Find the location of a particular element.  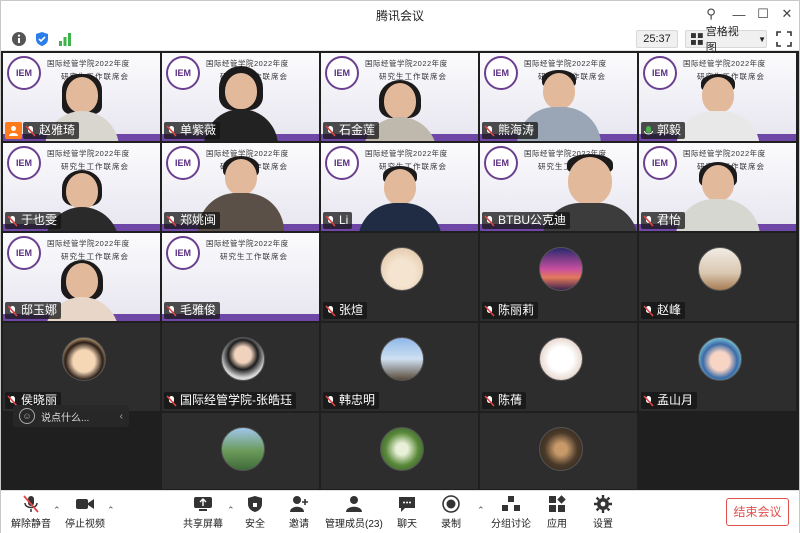

chevron-down-icon: ▼ is located at coordinates (762, 39).